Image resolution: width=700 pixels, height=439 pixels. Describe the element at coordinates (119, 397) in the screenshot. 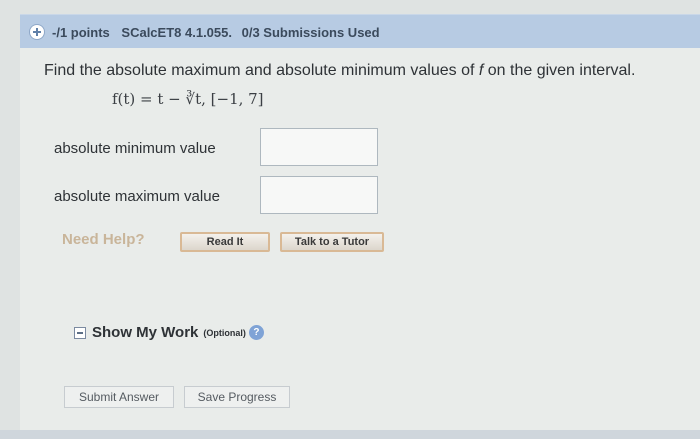

I see `submit-answer-button: Submit Answer` at that location.